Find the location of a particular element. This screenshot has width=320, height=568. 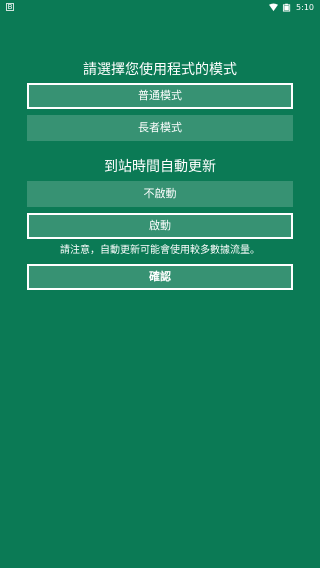

wifi-icon is located at coordinates (274, 6).